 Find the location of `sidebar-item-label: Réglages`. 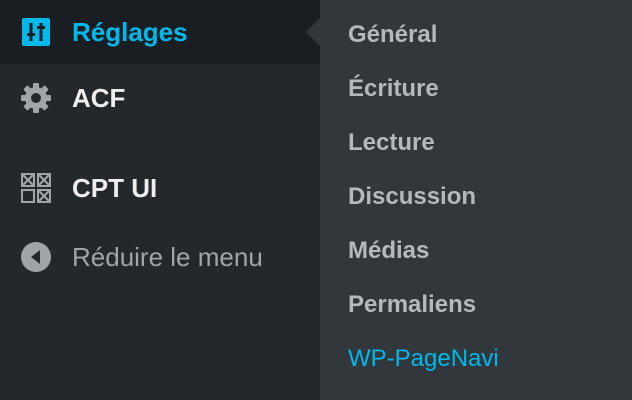

sidebar-item-label: Réglages is located at coordinates (130, 31).